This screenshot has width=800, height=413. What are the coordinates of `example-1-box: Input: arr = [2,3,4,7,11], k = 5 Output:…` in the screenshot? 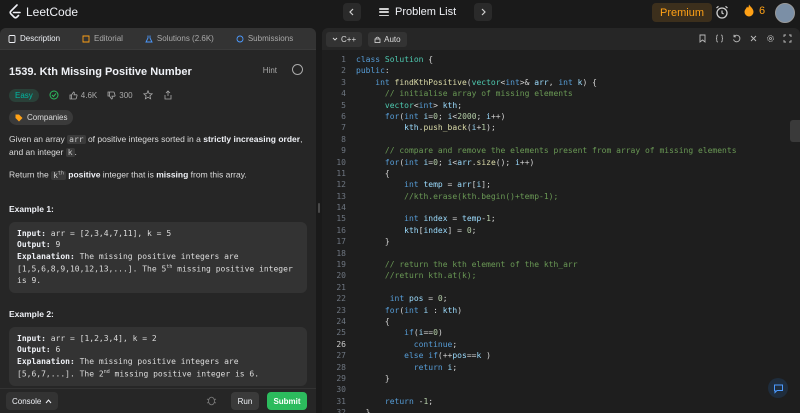 It's located at (158, 257).